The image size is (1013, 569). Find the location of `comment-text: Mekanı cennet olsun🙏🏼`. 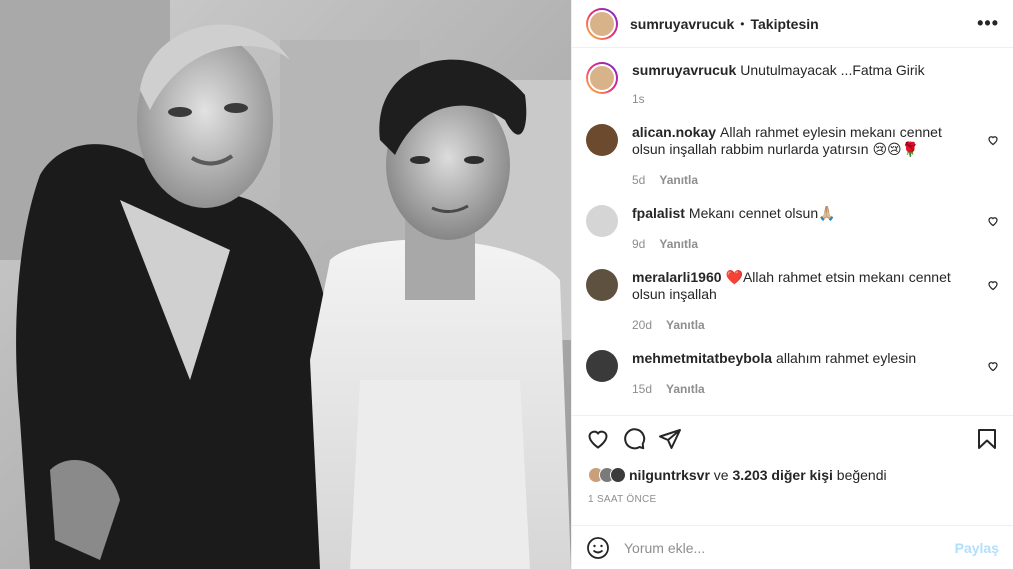

comment-text: Mekanı cennet olsun🙏🏼 is located at coordinates (762, 213).